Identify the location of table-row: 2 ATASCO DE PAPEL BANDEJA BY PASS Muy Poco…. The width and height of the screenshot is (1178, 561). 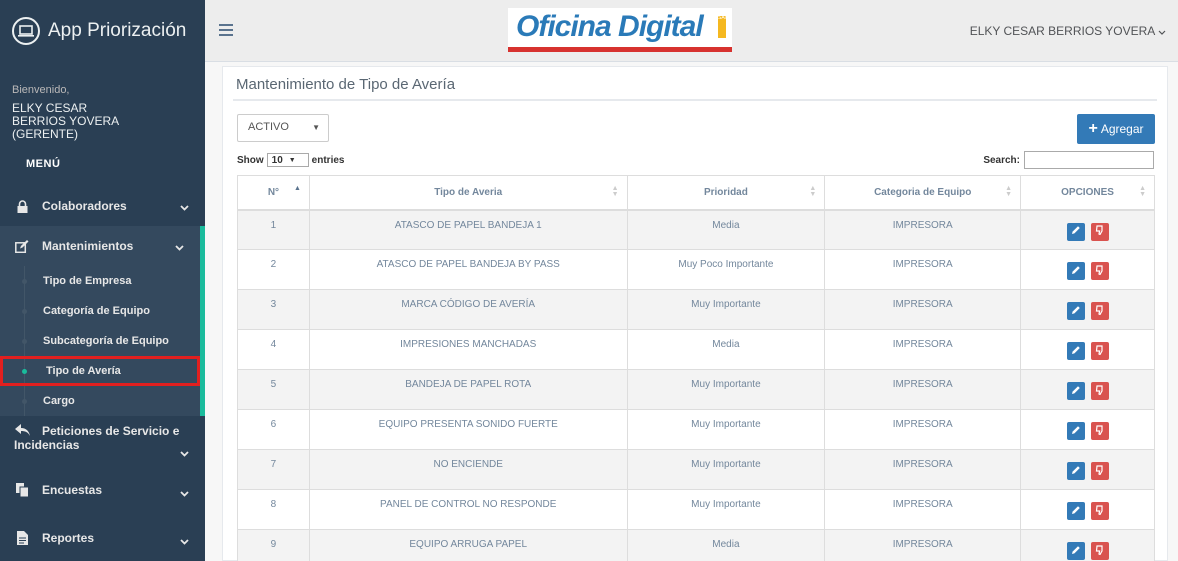
(696, 269).